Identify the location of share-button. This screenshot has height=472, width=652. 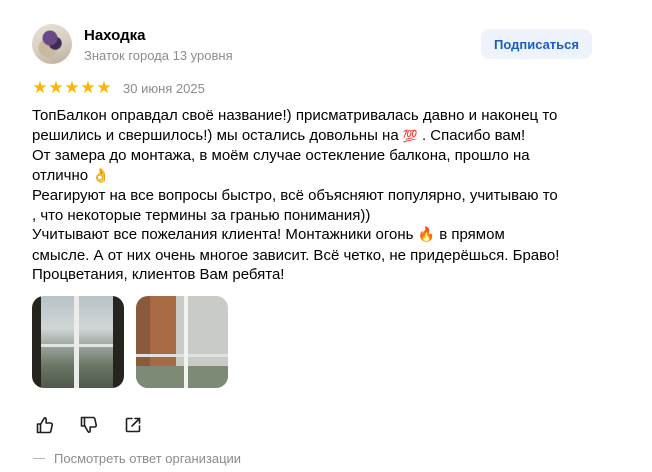
(133, 425).